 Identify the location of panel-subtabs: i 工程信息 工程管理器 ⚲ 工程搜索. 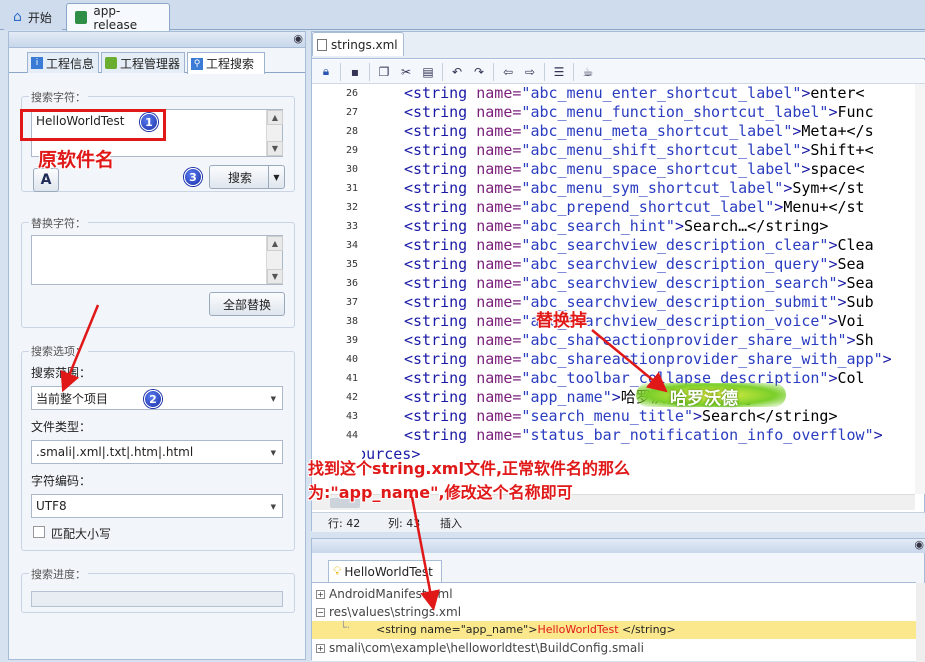
(157, 61).